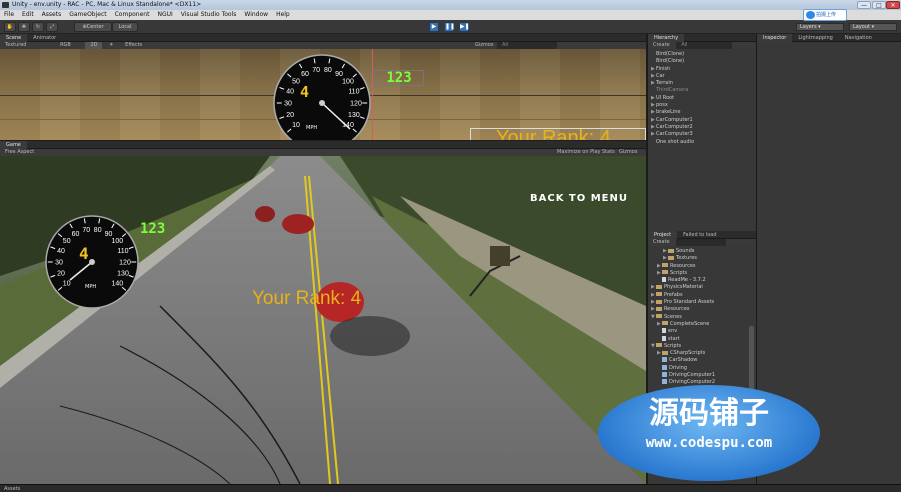 The width and height of the screenshot is (901, 492). I want to click on gizmos-dropdown: Gizmos, so click(484, 45).